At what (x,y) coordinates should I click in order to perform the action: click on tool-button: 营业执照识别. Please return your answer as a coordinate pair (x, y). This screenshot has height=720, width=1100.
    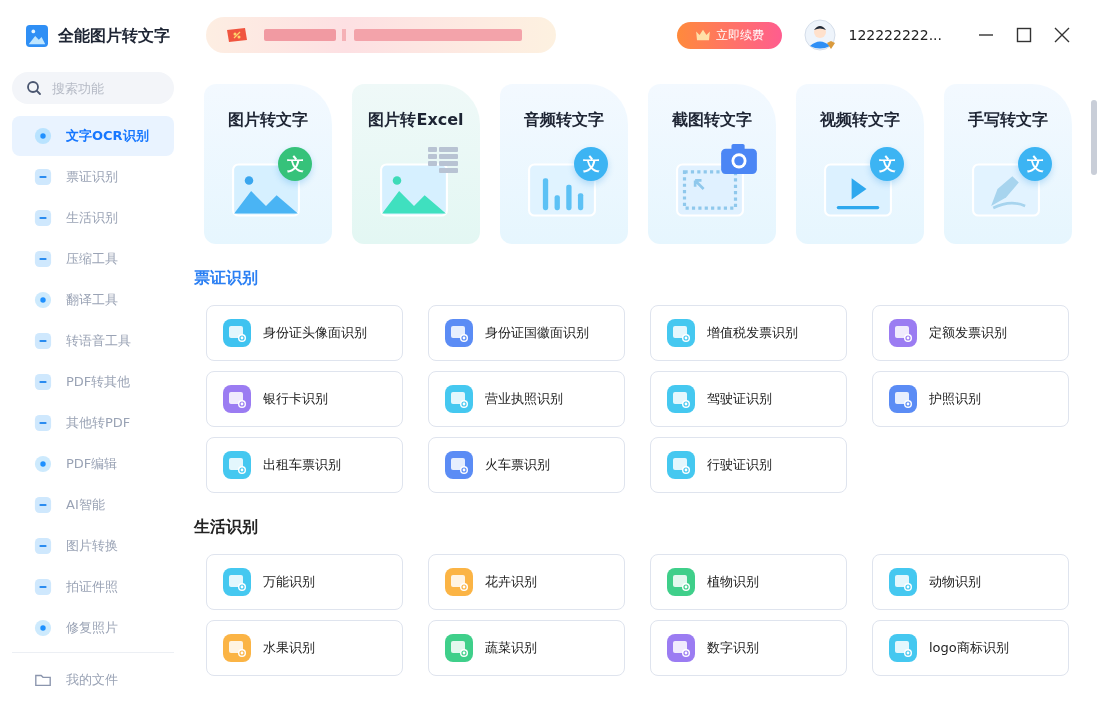
    Looking at the image, I should click on (526, 399).